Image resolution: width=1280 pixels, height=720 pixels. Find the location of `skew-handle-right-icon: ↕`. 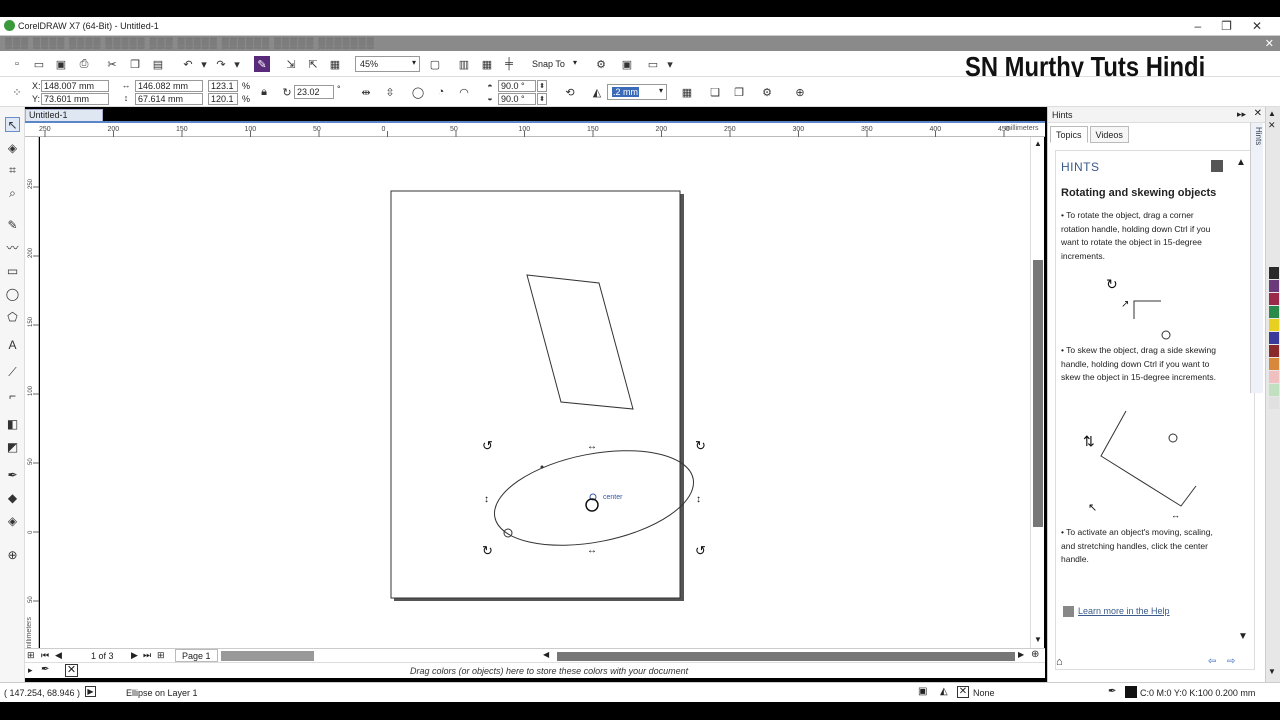

skew-handle-right-icon: ↕ is located at coordinates (698, 499).